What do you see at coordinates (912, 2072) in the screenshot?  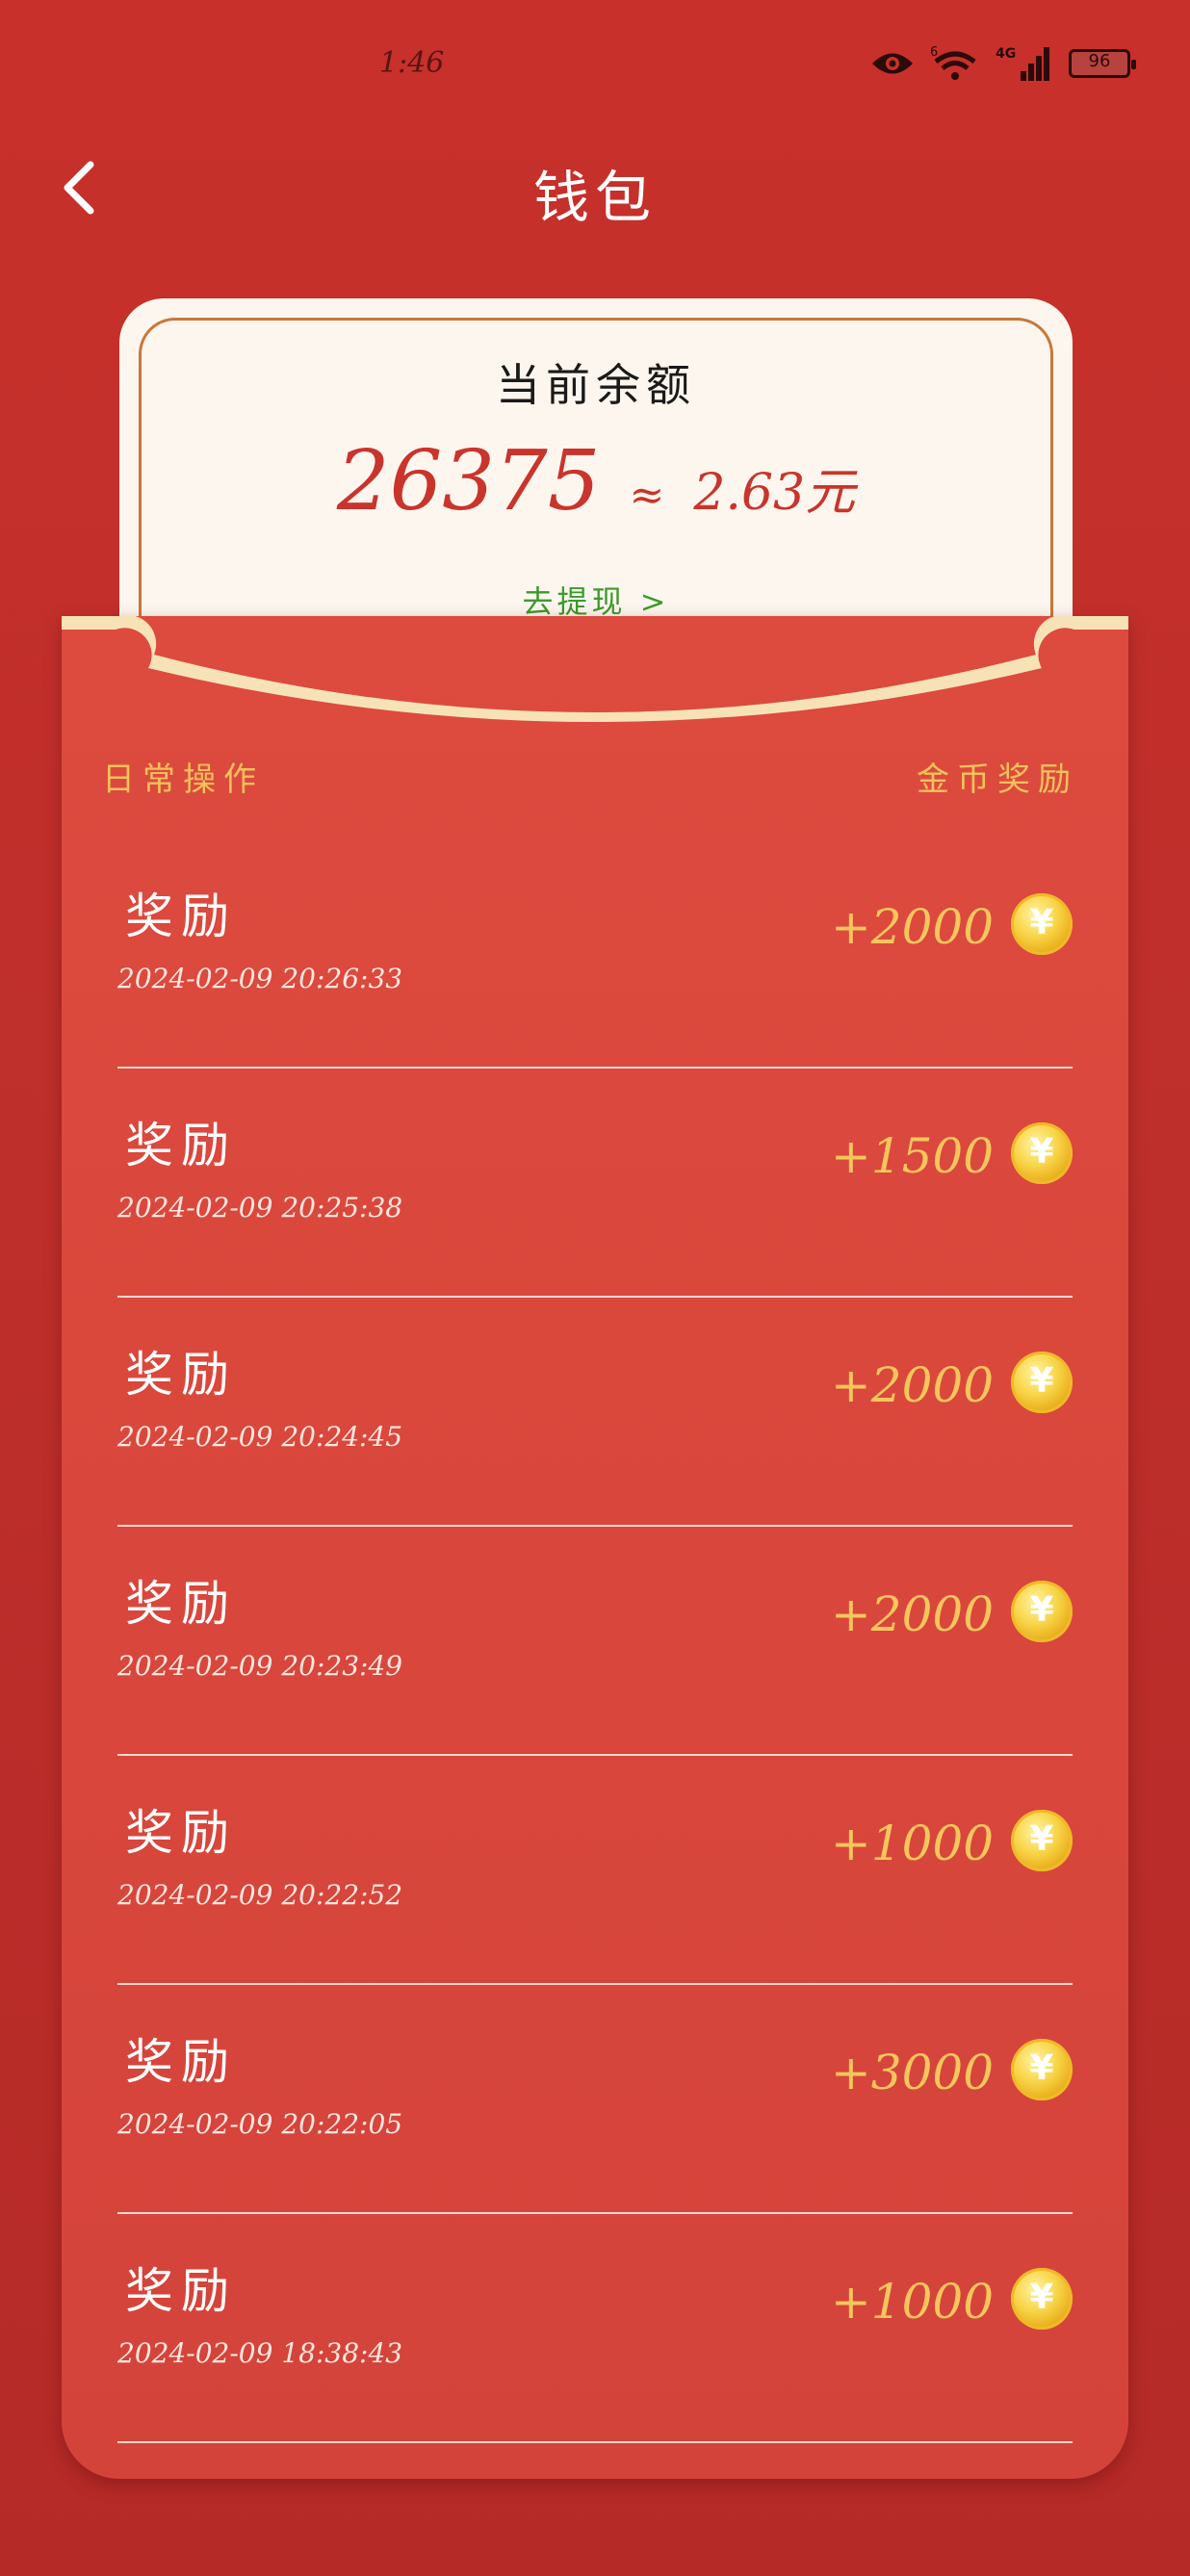 I see `record-amount: +3000` at bounding box center [912, 2072].